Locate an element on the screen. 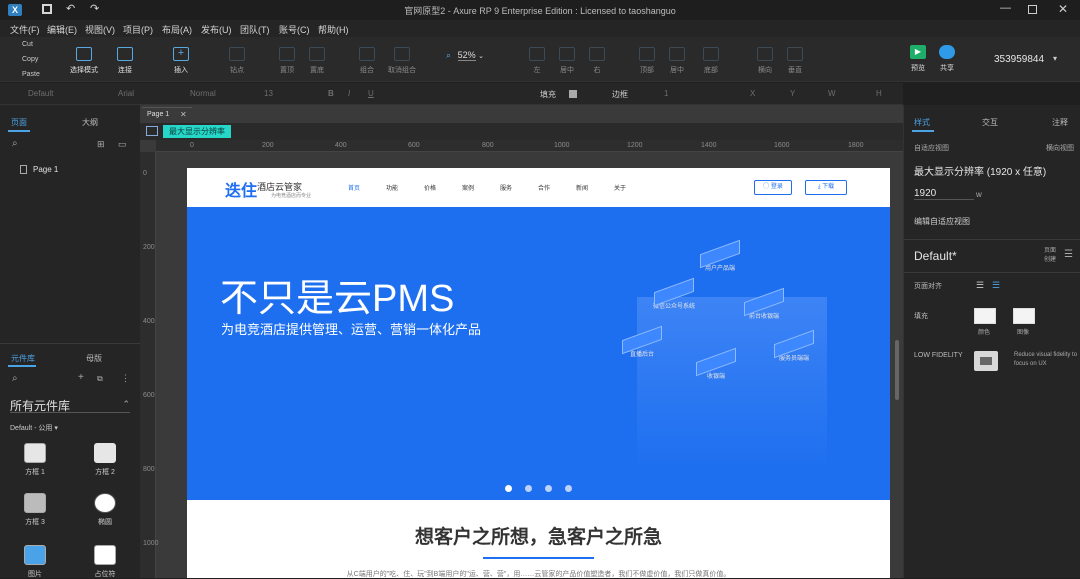  lib-search-icon: ⌕ is located at coordinates (15, 378).